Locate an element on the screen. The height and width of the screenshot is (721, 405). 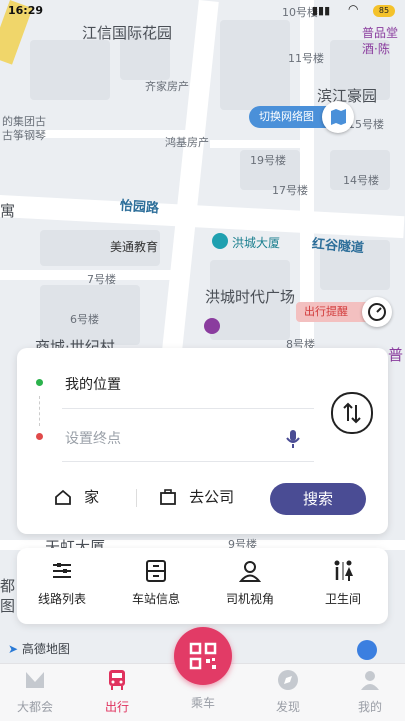
home-shortcut: 家 is located at coordinates (76, 496).